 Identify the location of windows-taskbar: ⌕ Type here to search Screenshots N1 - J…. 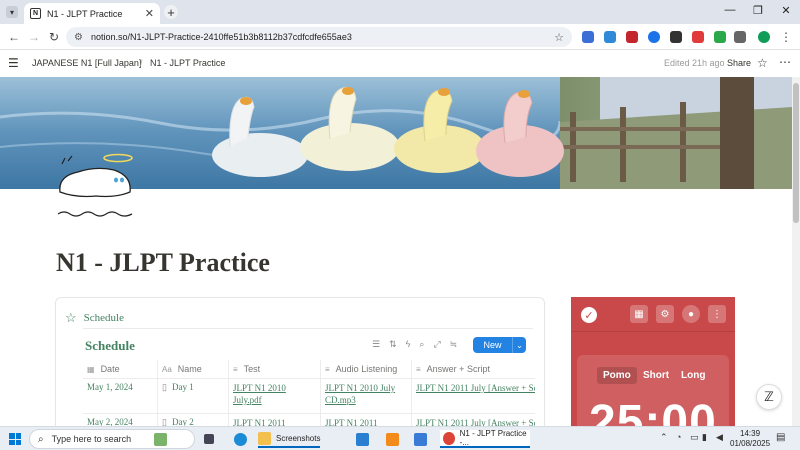
(400, 438).